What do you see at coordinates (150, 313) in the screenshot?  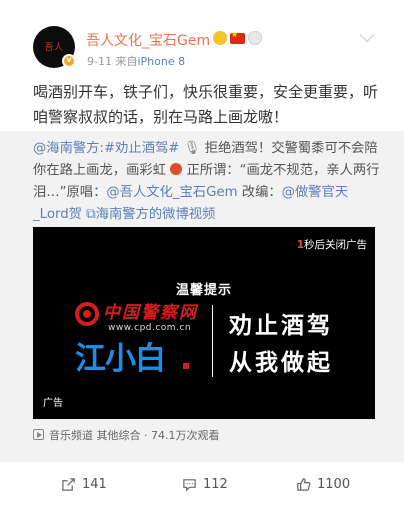 I see `cpd-name: 中国警察网` at bounding box center [150, 313].